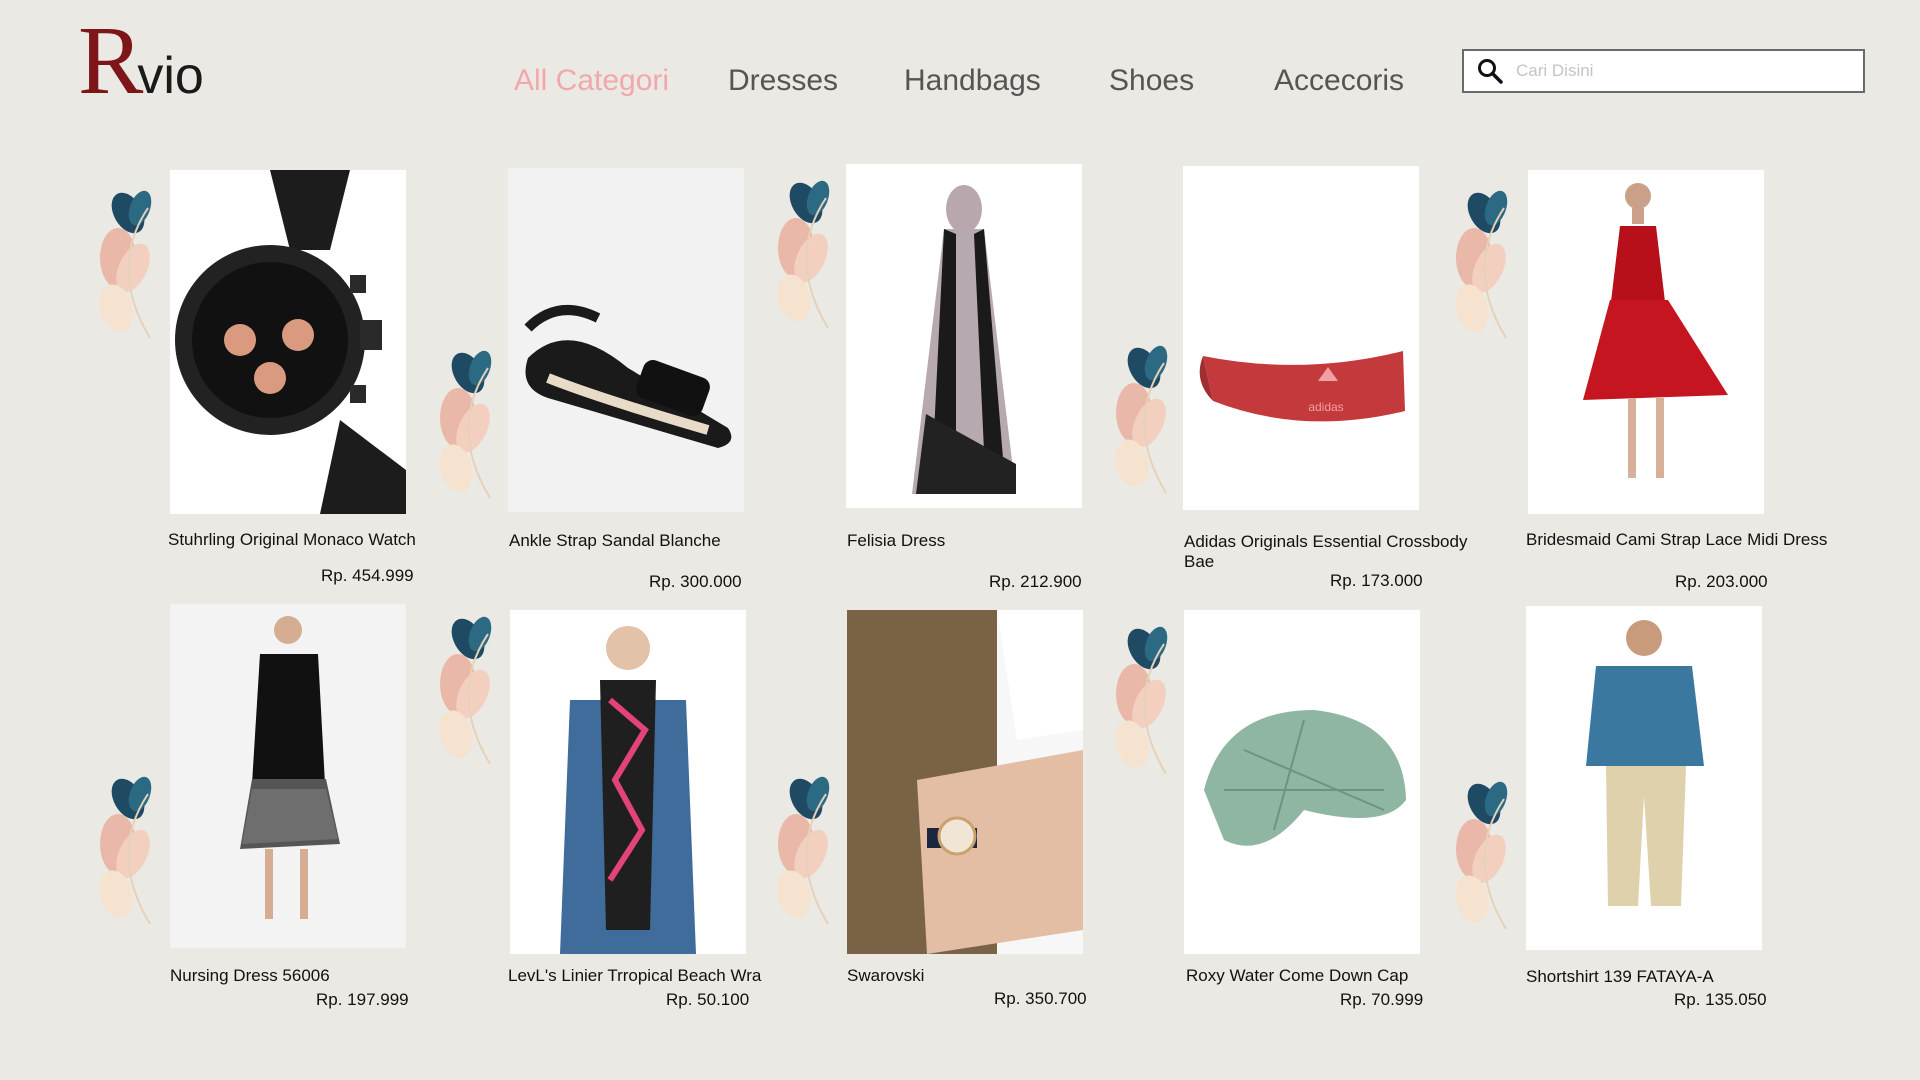  I want to click on red-dress-image, so click(1646, 342).